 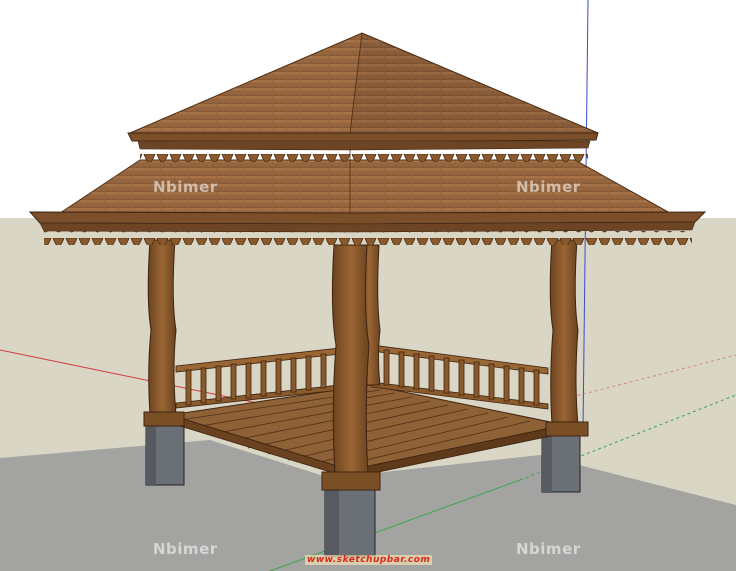 I want to click on upper-roof-trim, so click(x=364, y=155).